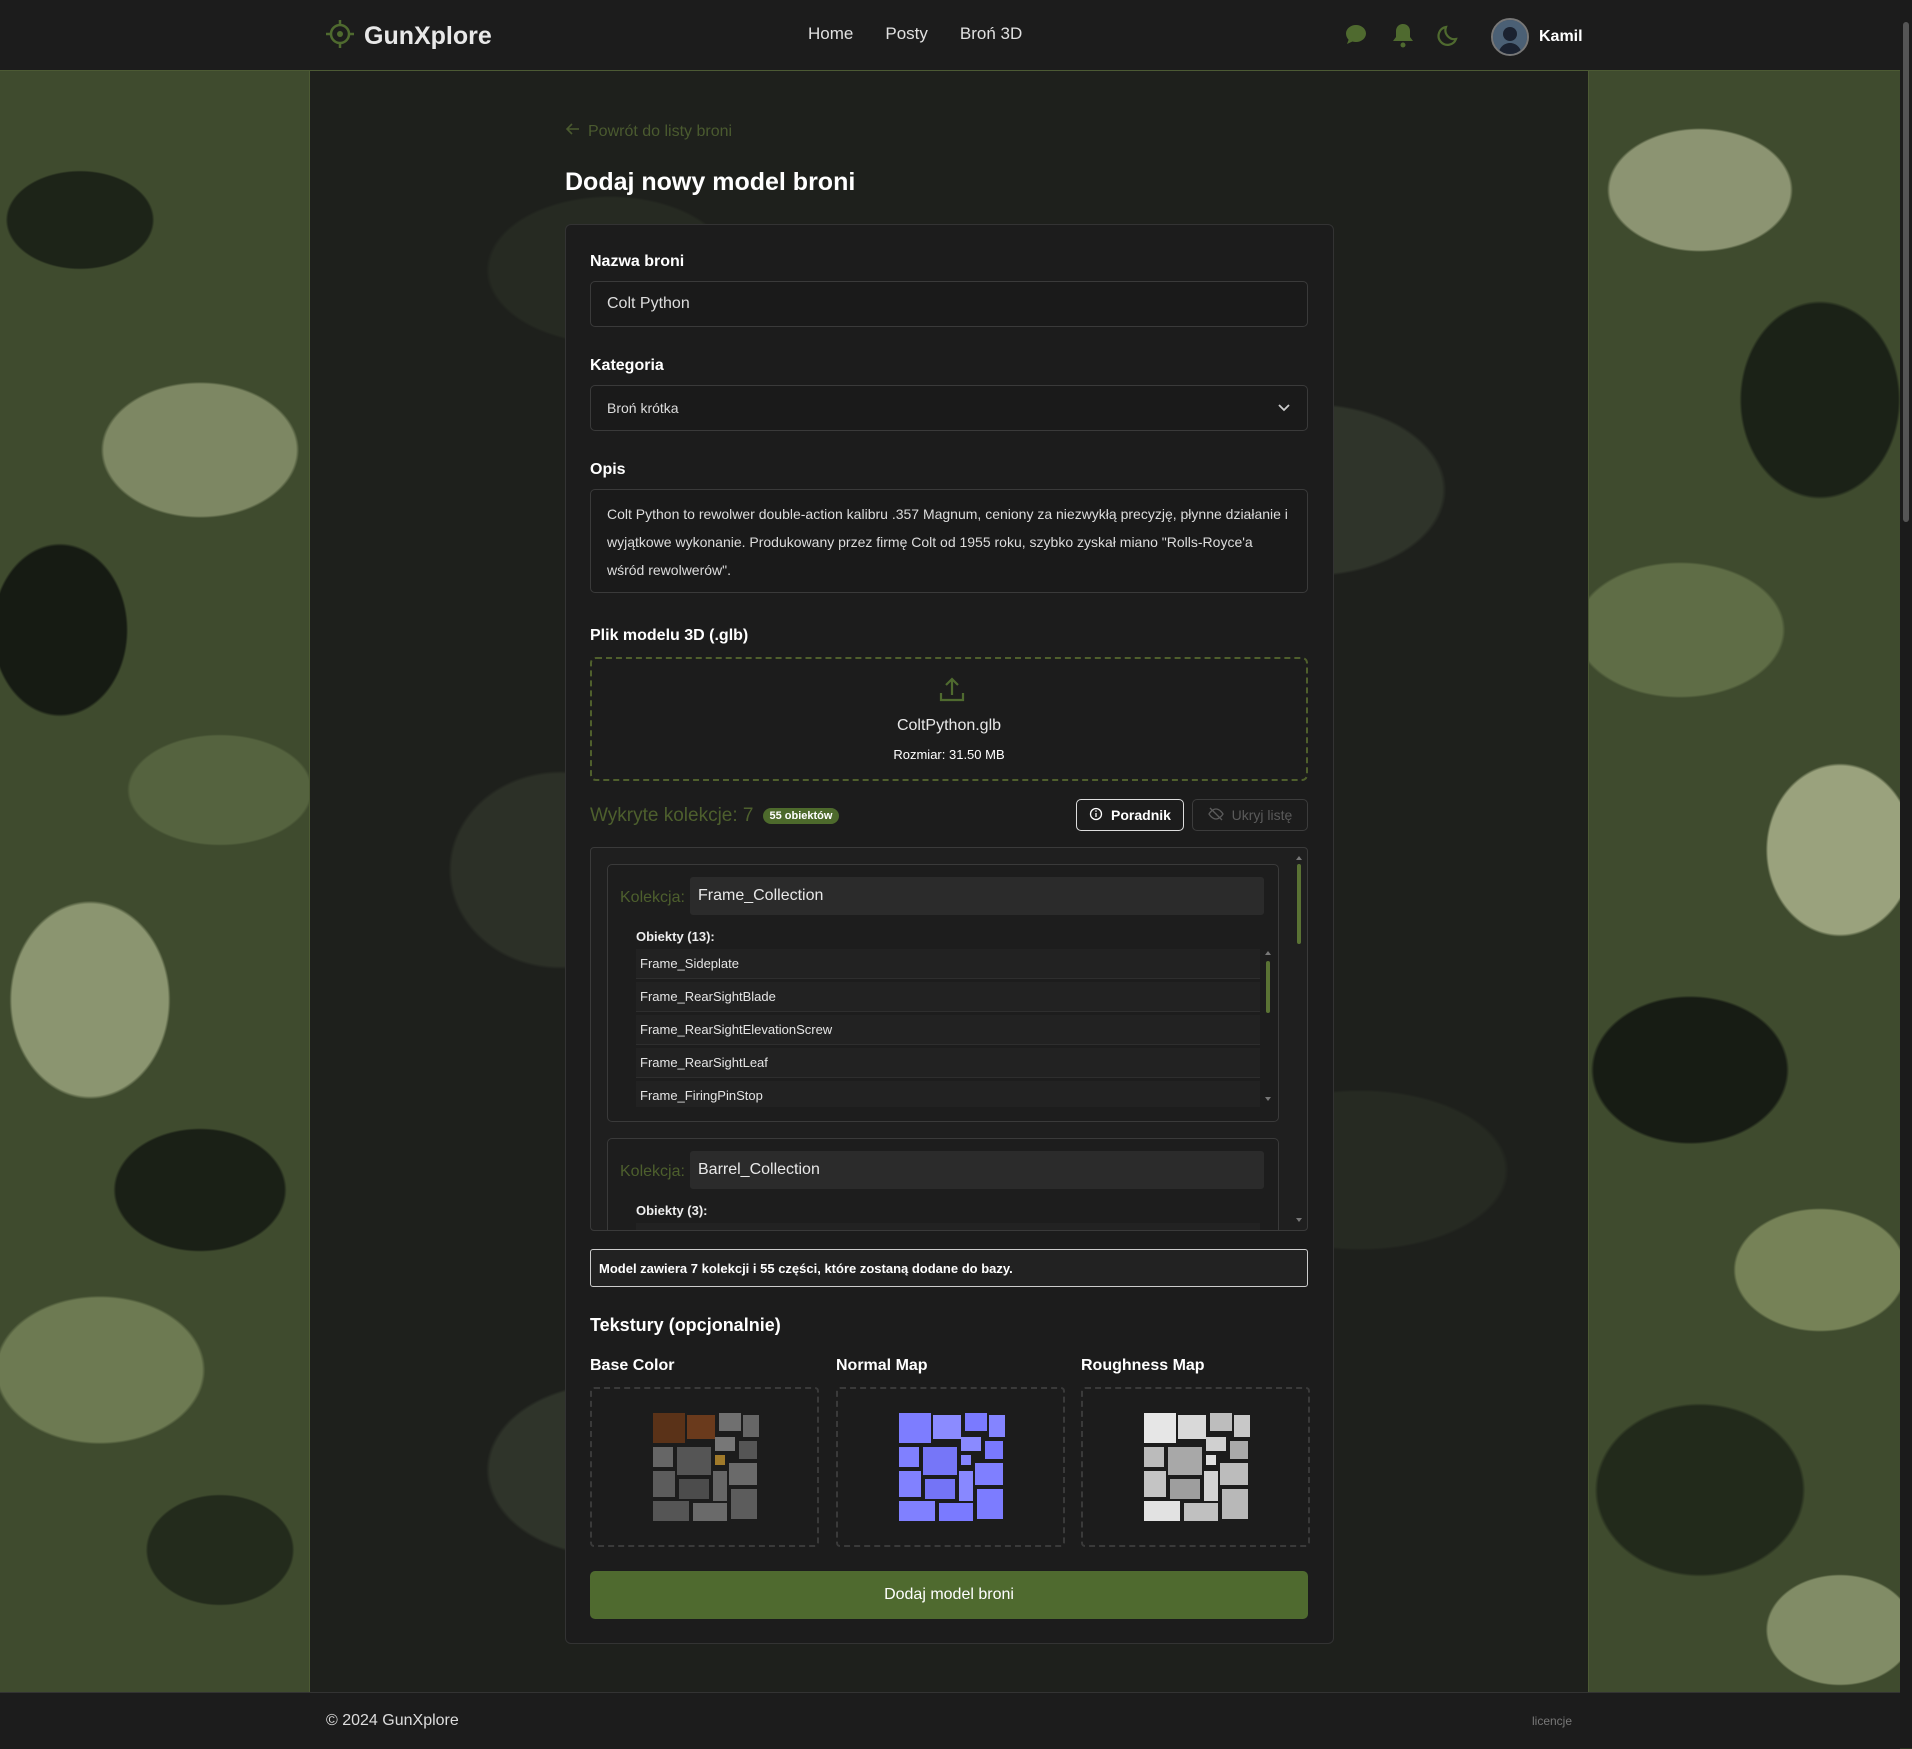 The image size is (1912, 1749). Describe the element at coordinates (949, 754) in the screenshot. I see `model-file-size: Rozmiar: 31.50 MB` at that location.